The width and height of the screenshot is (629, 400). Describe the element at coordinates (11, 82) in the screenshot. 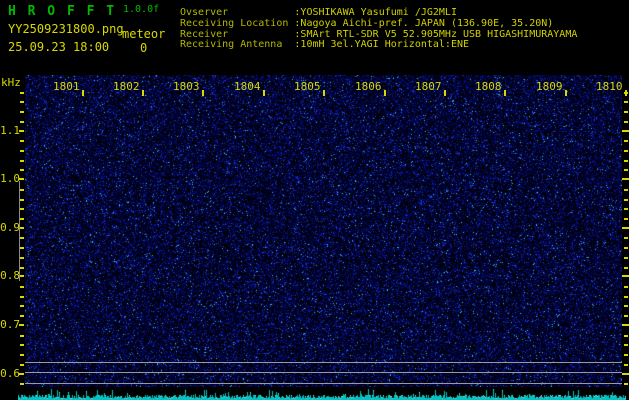

I see `y-axis-unit-label: kHz` at that location.